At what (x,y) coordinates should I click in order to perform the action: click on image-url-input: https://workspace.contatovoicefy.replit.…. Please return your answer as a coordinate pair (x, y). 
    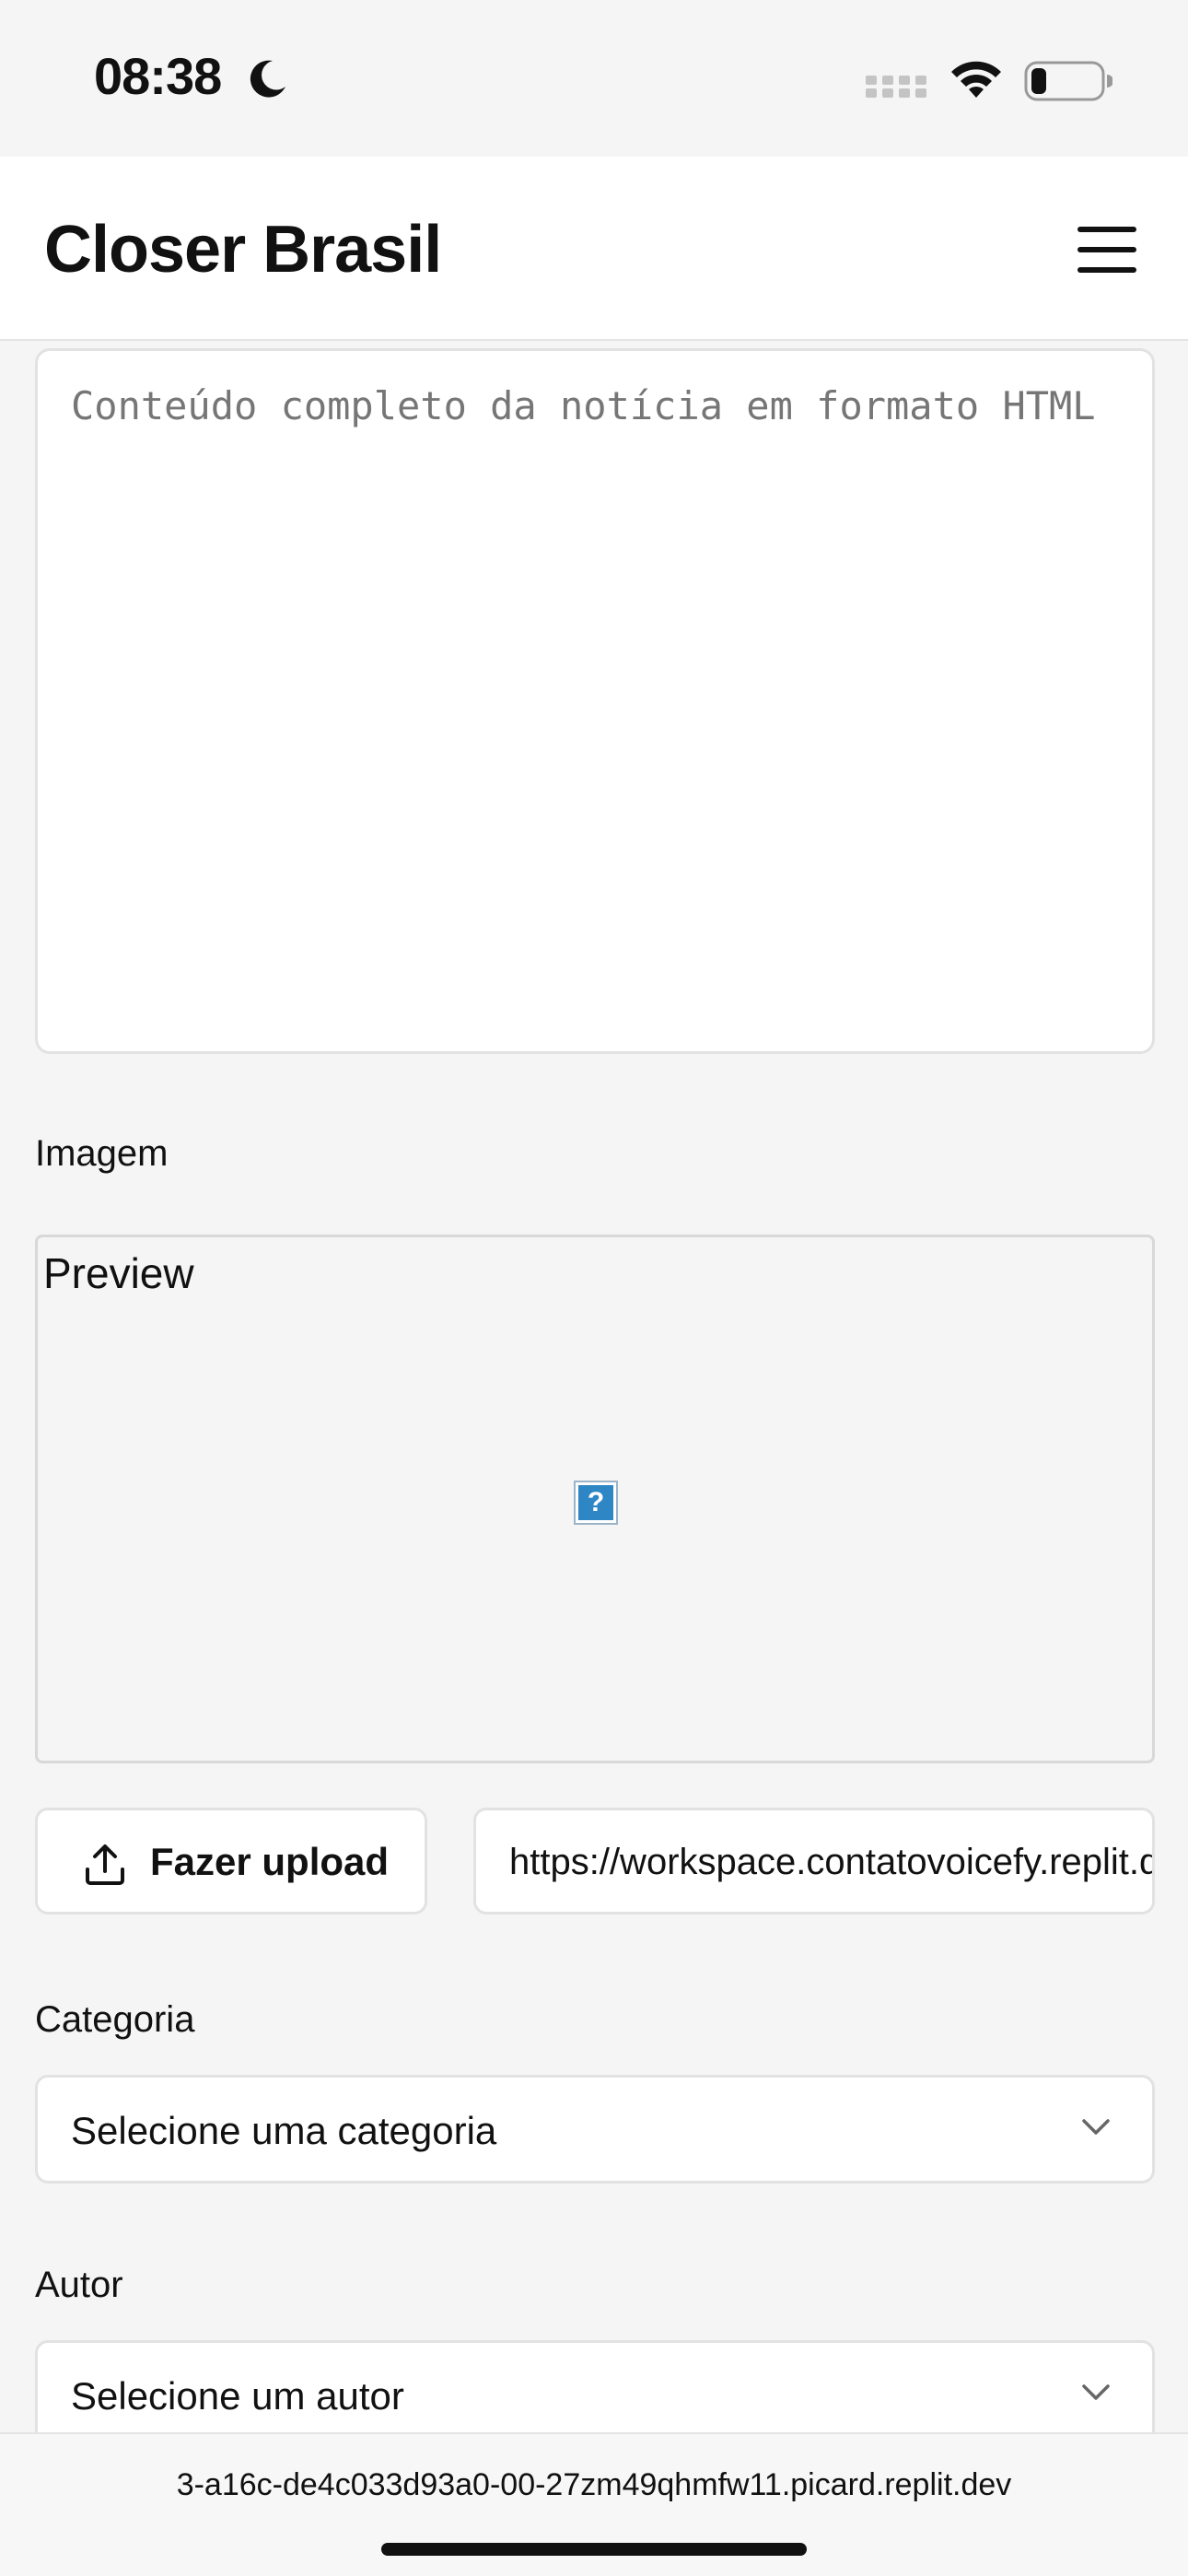
    Looking at the image, I should click on (814, 1861).